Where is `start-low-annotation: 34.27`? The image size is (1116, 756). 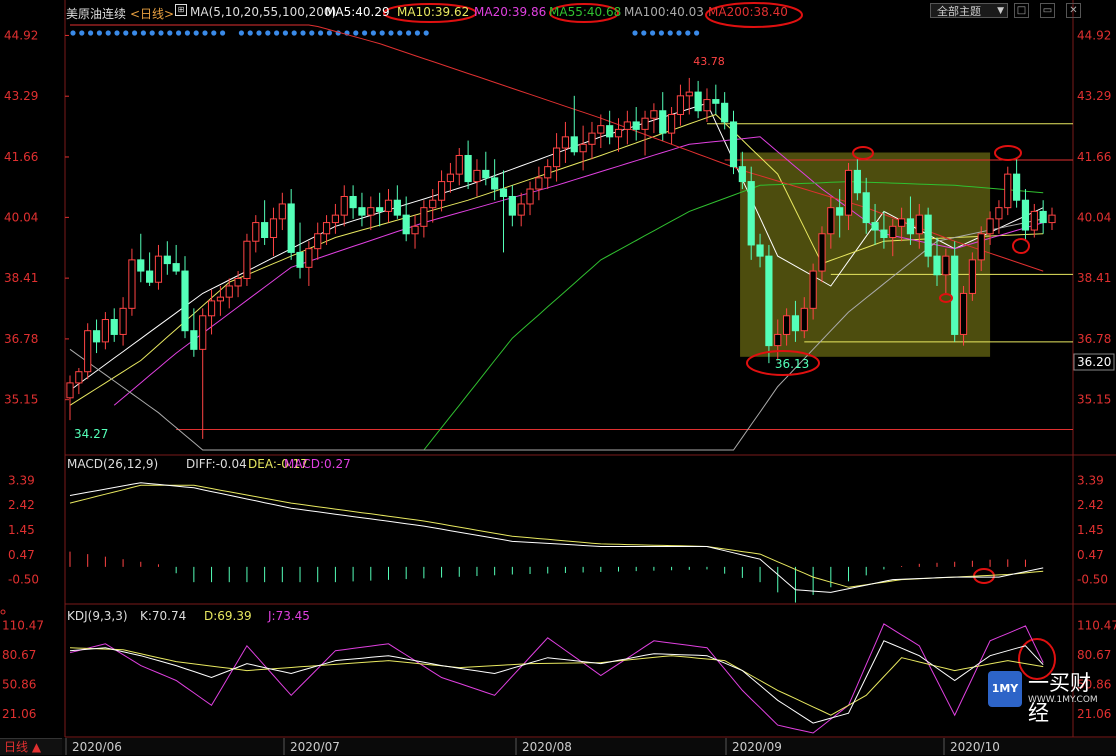 start-low-annotation: 34.27 is located at coordinates (91, 434).